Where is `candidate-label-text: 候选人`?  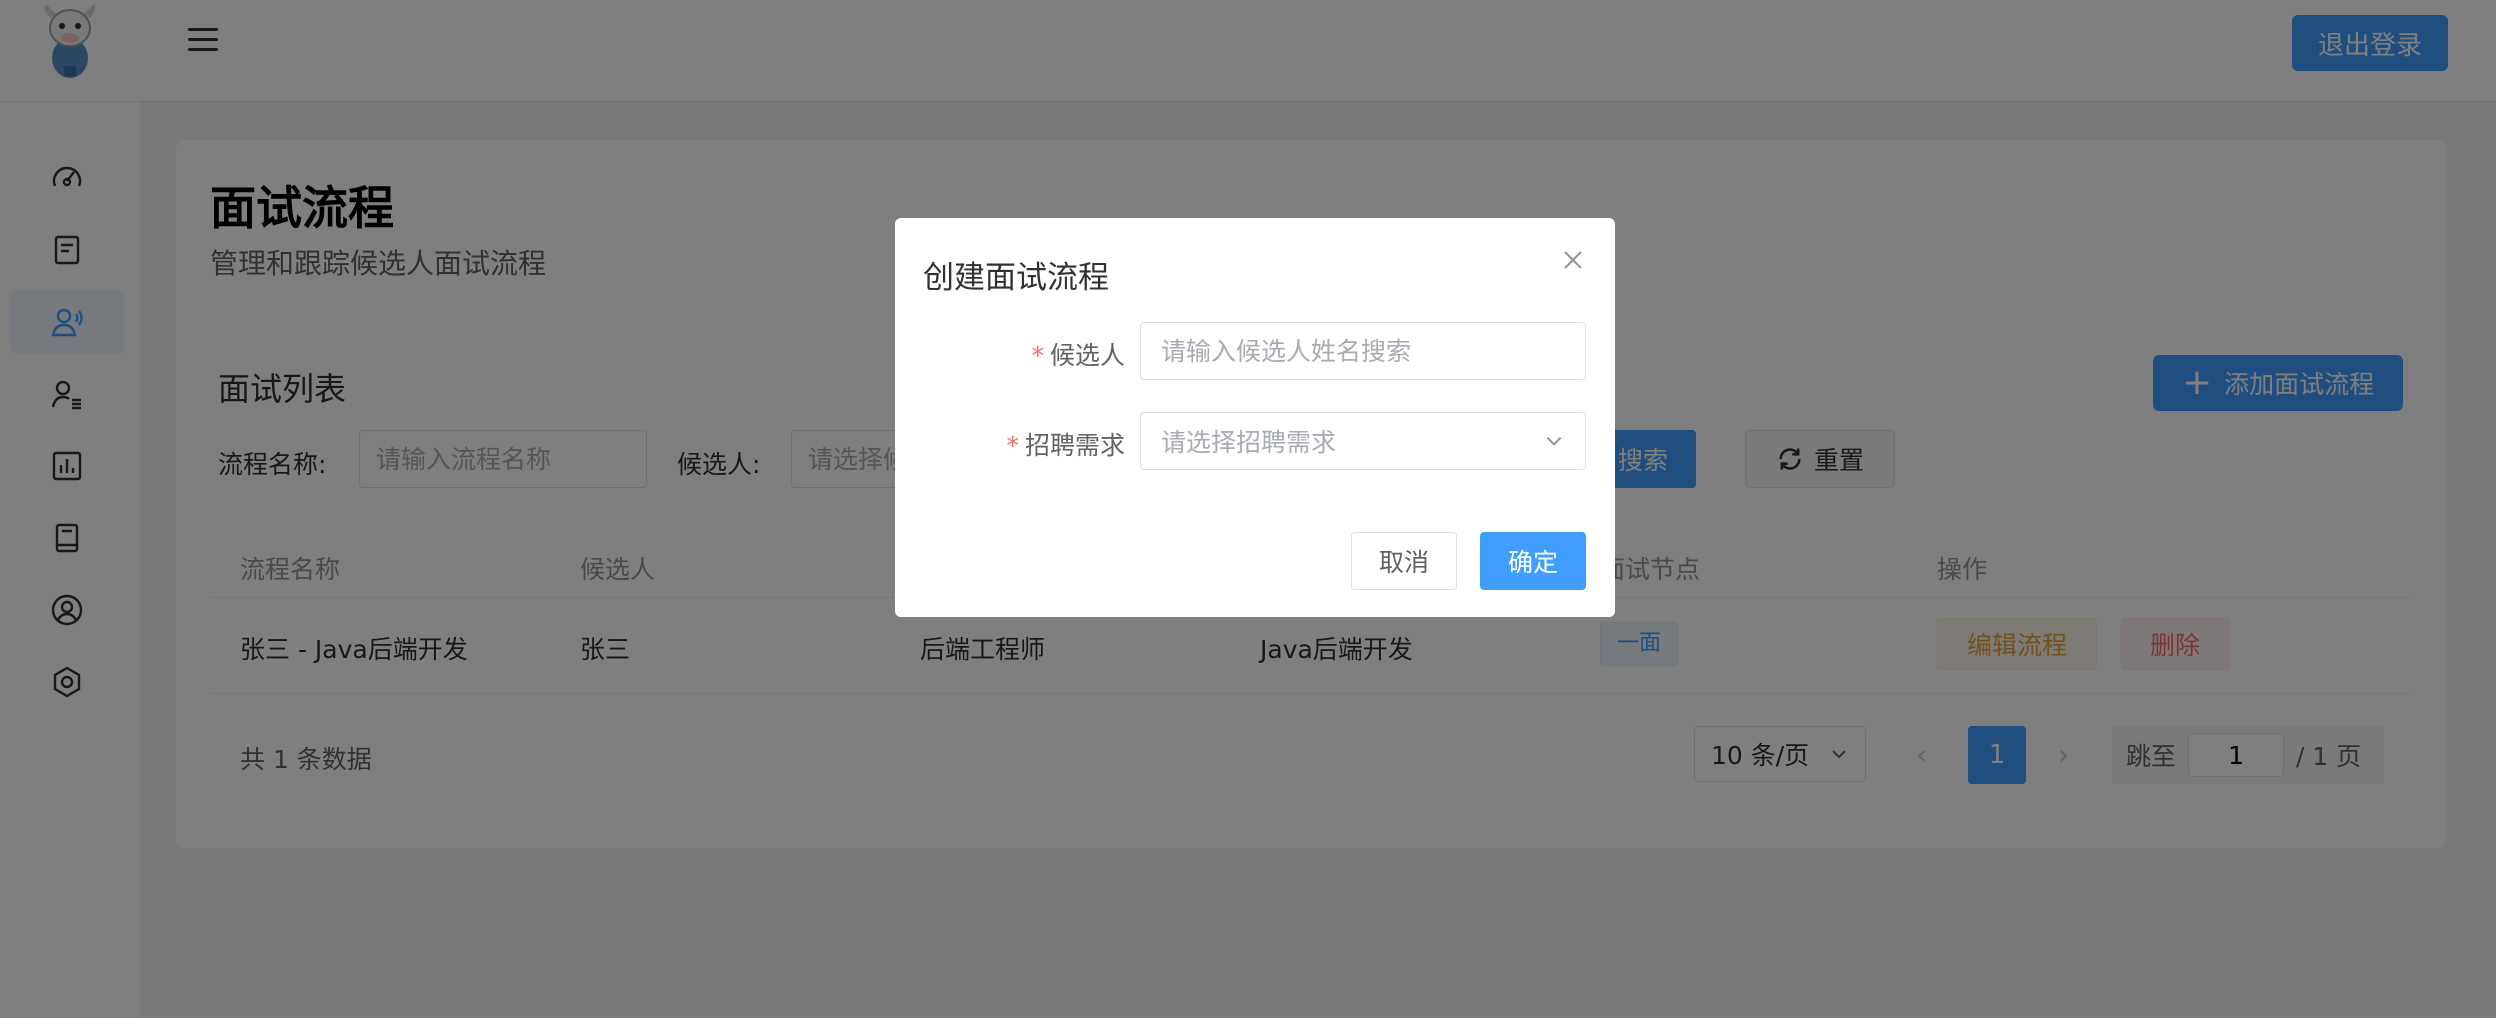
candidate-label-text: 候选人 is located at coordinates (1087, 355).